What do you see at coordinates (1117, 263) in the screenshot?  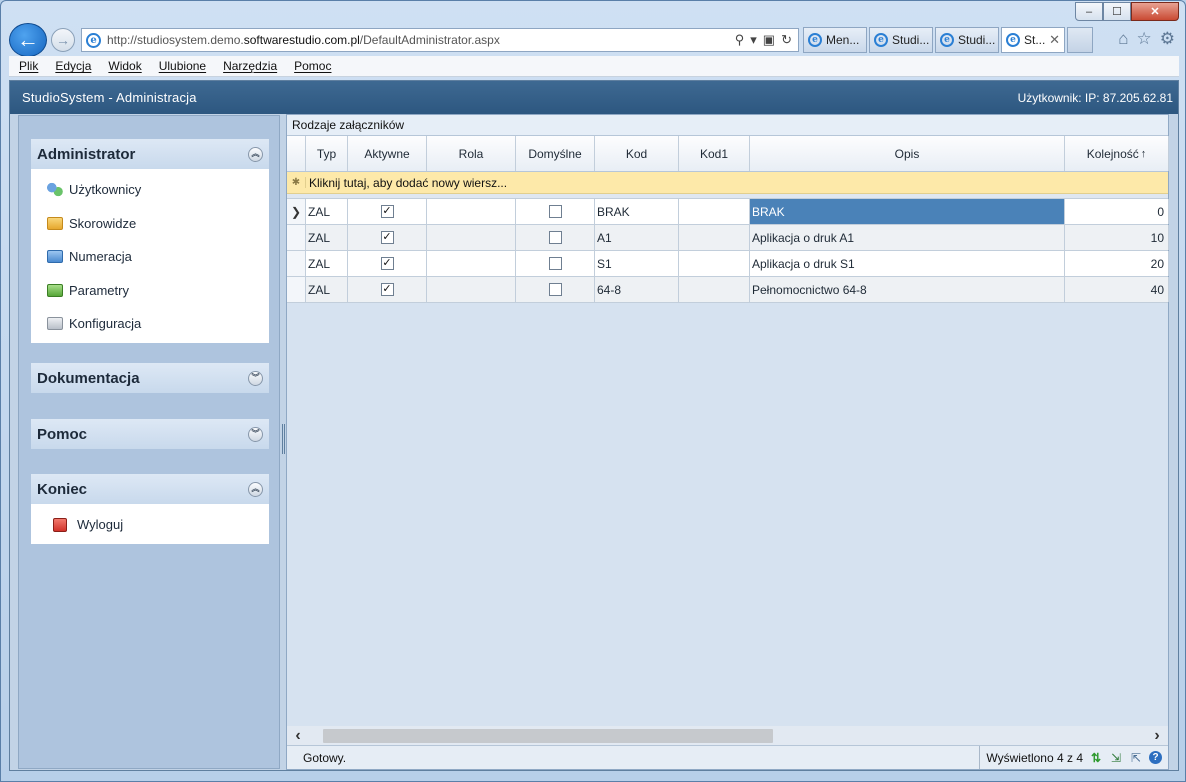 I see `cell-kolejnosc: 20` at bounding box center [1117, 263].